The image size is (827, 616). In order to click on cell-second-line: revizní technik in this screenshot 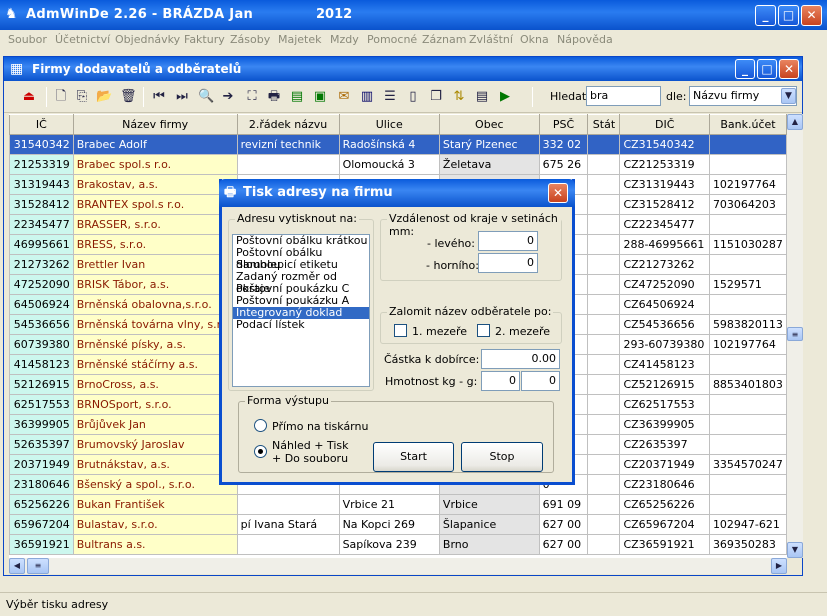, I will do `click(288, 144)`.